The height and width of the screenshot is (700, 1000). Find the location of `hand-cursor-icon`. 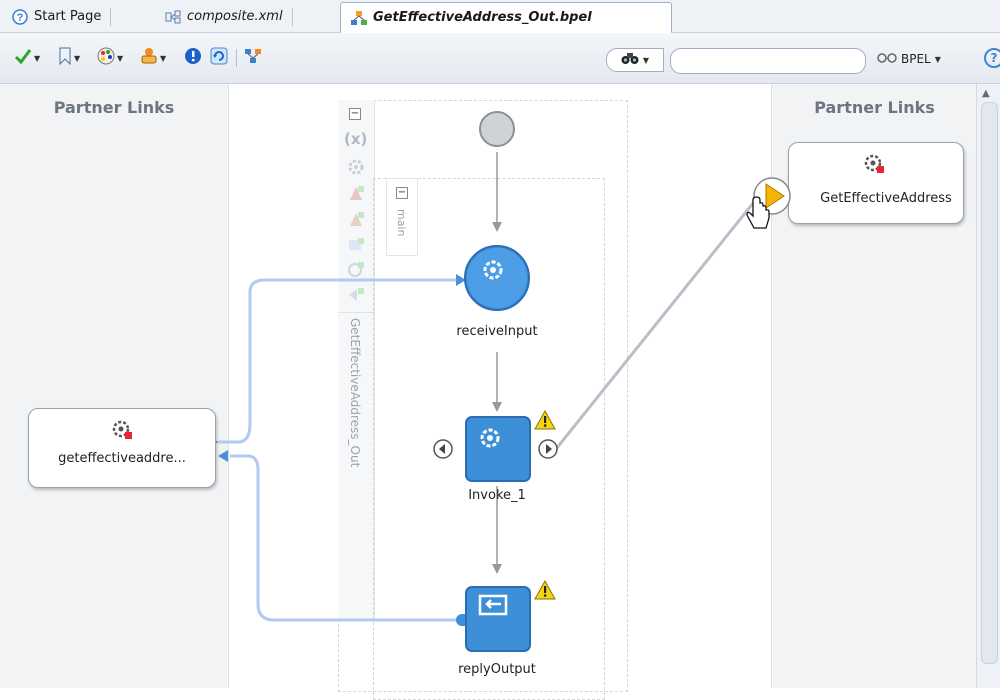

hand-cursor-icon is located at coordinates (759, 218).